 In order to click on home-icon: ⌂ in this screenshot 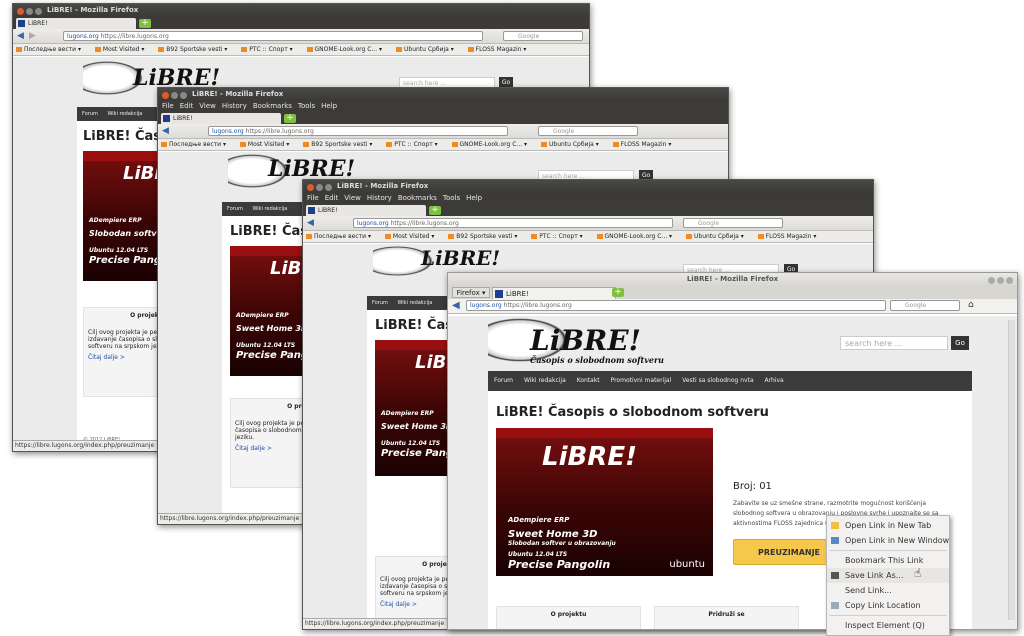, I will do `click(971, 305)`.